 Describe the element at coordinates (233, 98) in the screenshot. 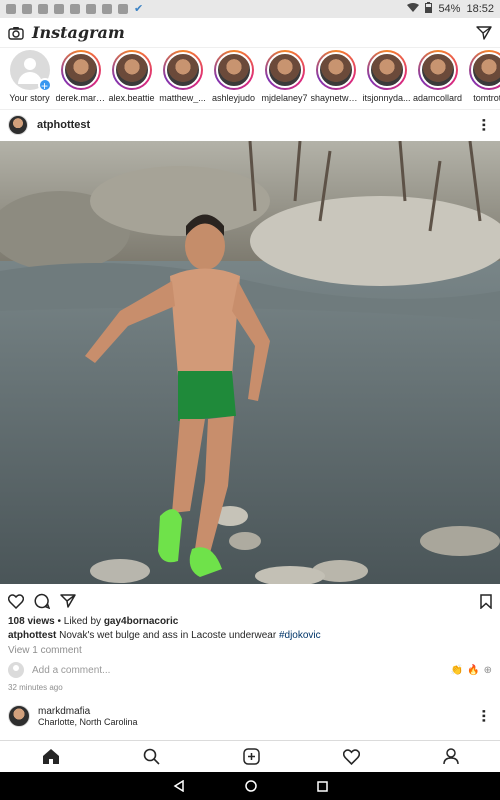

I see `story-name: ashleyjudo` at that location.